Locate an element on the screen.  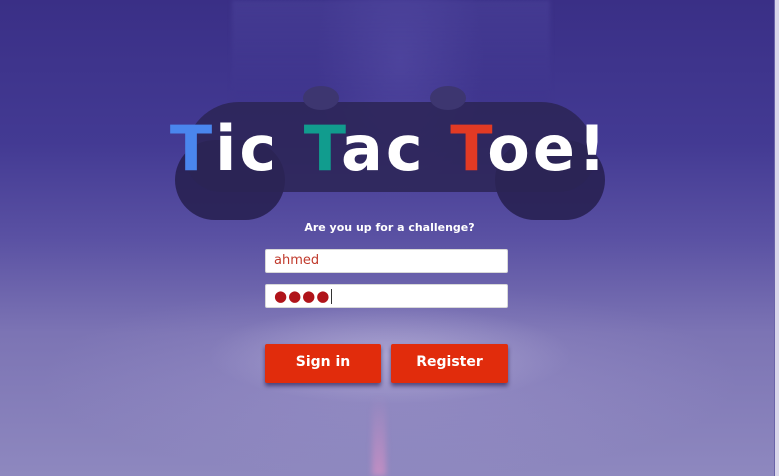
title-part-ic: ic is located at coordinates (259, 148).